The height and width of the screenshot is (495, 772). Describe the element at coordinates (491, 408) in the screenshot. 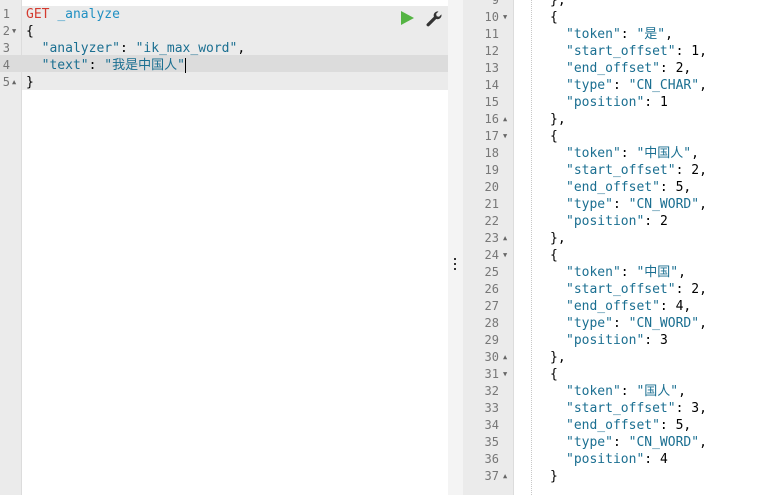

I see `line-number: 33` at that location.